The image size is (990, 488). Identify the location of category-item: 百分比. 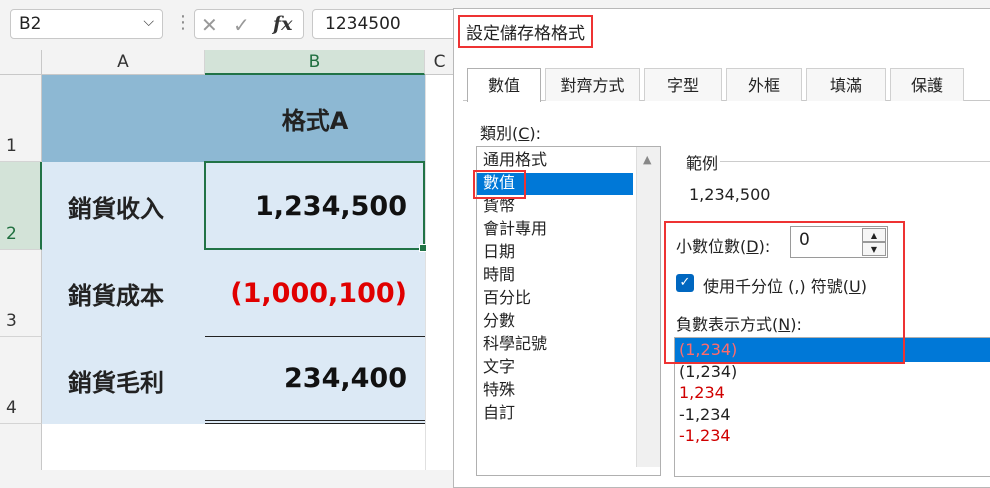
(507, 298).